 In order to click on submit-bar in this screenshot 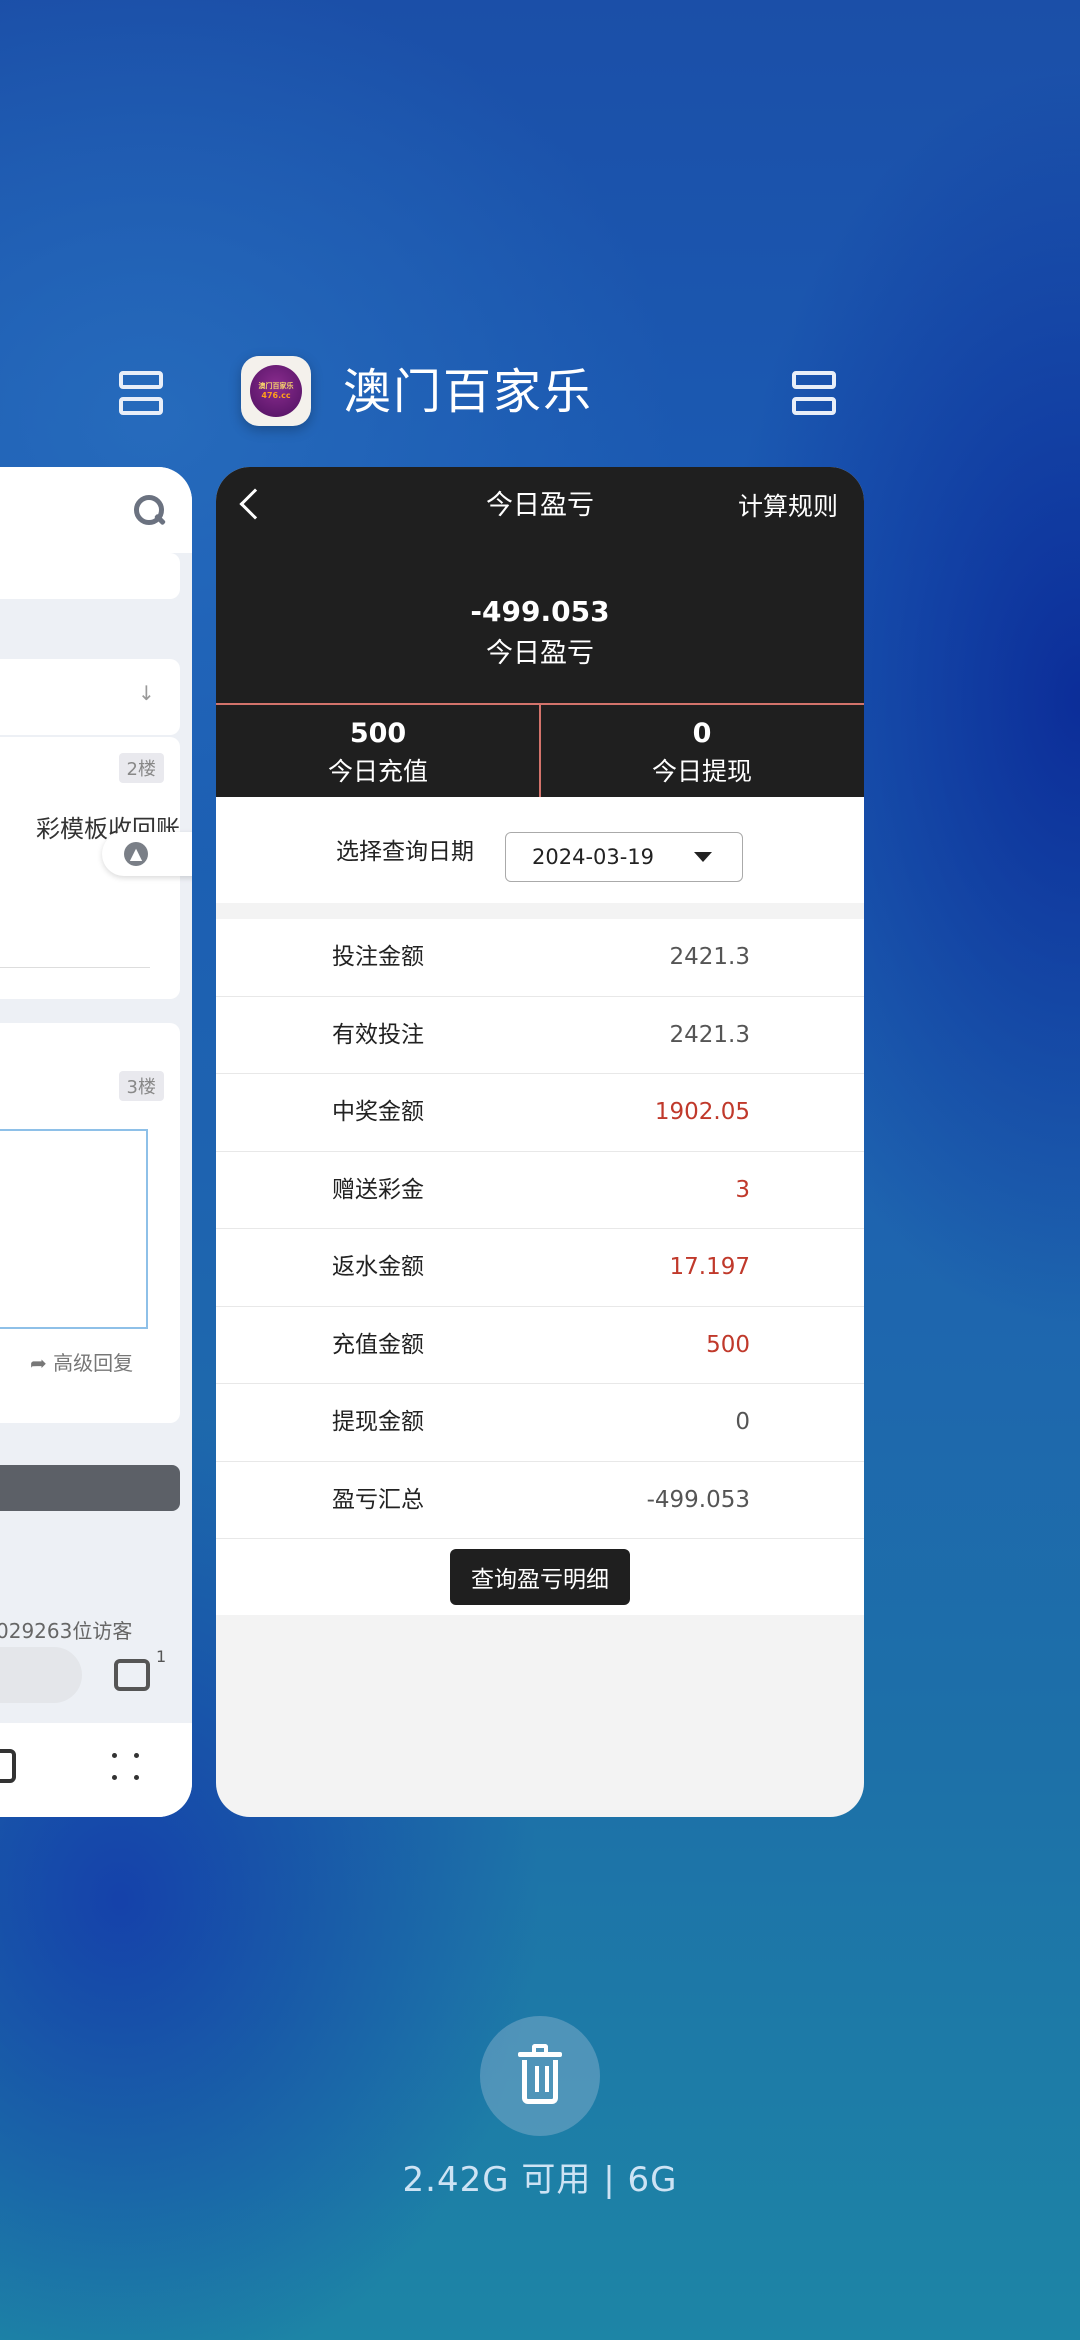, I will do `click(90, 1488)`.